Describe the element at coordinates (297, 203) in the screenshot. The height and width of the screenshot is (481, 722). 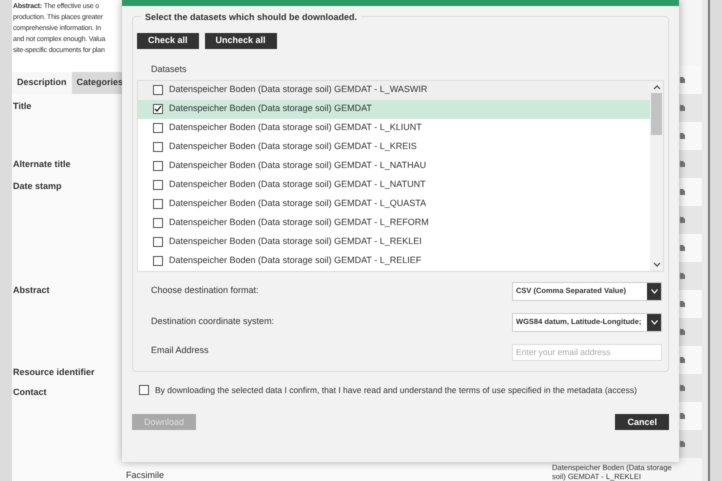
I see `dataset-name: Datenspeicher Boden (Data storage soil) GEMDAT - L_QUASTA` at that location.